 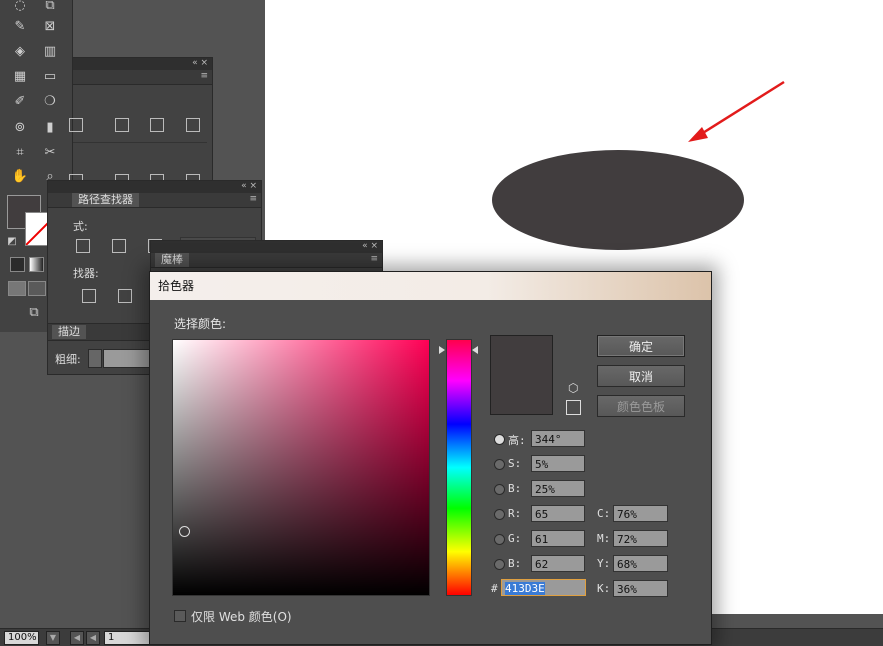 I want to click on column-graph-icon: ▮, so click(x=50, y=128).